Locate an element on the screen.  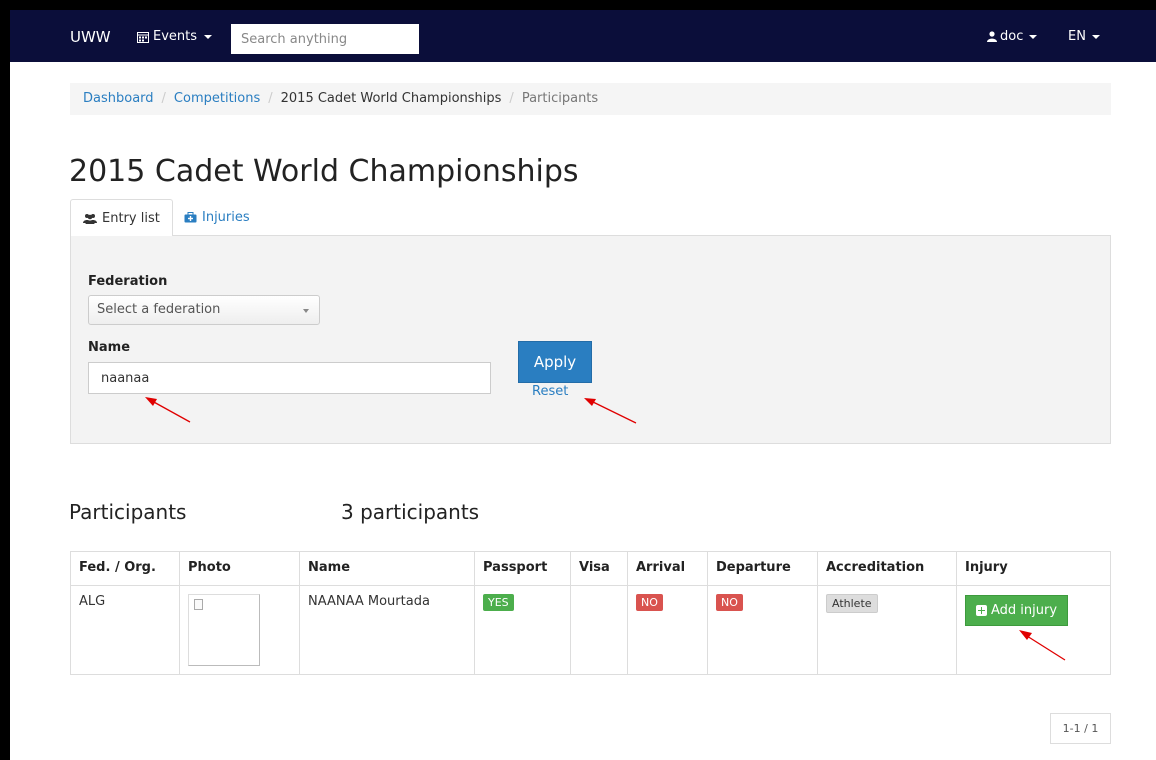
cell-accreditation: Athlete is located at coordinates (887, 630).